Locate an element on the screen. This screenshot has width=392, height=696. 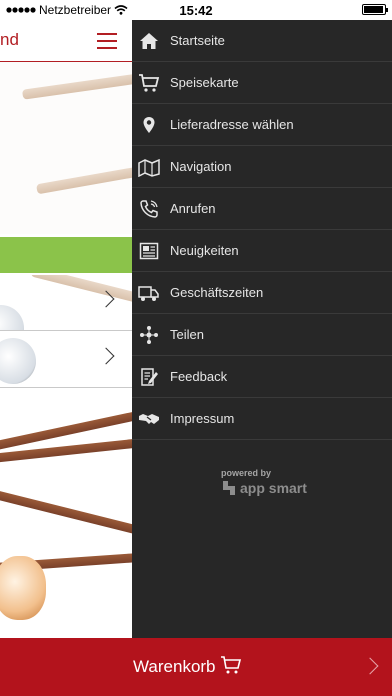
powered-by-text: powered by is located at coordinates (246, 473).